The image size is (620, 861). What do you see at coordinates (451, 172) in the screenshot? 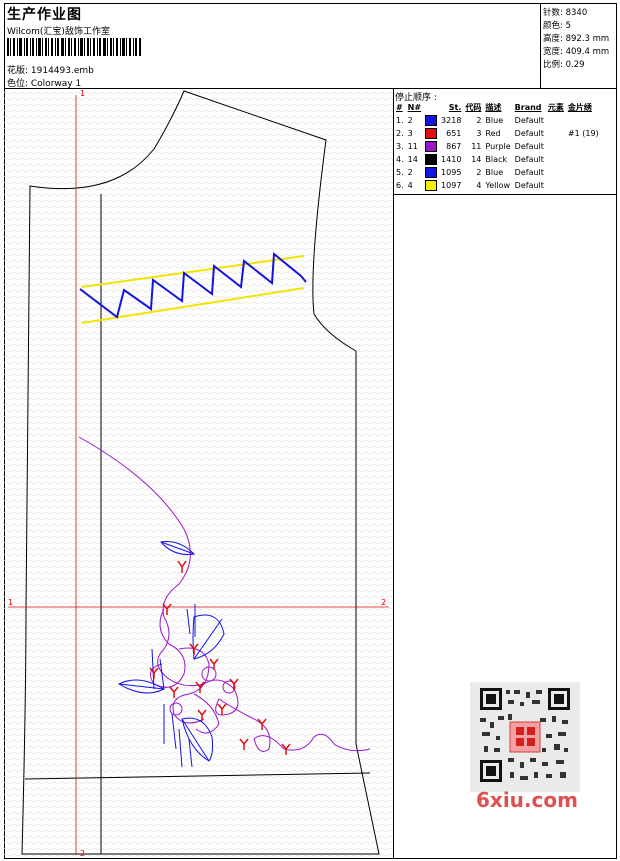
I see `row-stitches: 1095` at bounding box center [451, 172].